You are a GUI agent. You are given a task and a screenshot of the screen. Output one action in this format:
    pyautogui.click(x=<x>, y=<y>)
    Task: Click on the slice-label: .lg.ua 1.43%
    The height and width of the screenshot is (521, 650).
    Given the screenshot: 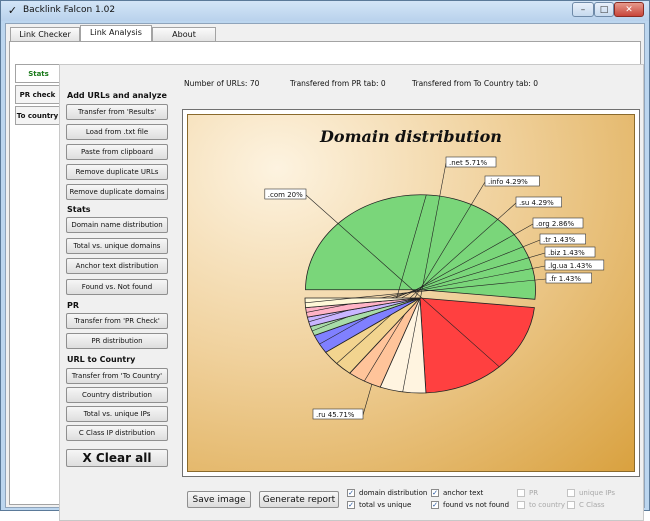 What is the action you would take?
    pyautogui.click(x=570, y=266)
    